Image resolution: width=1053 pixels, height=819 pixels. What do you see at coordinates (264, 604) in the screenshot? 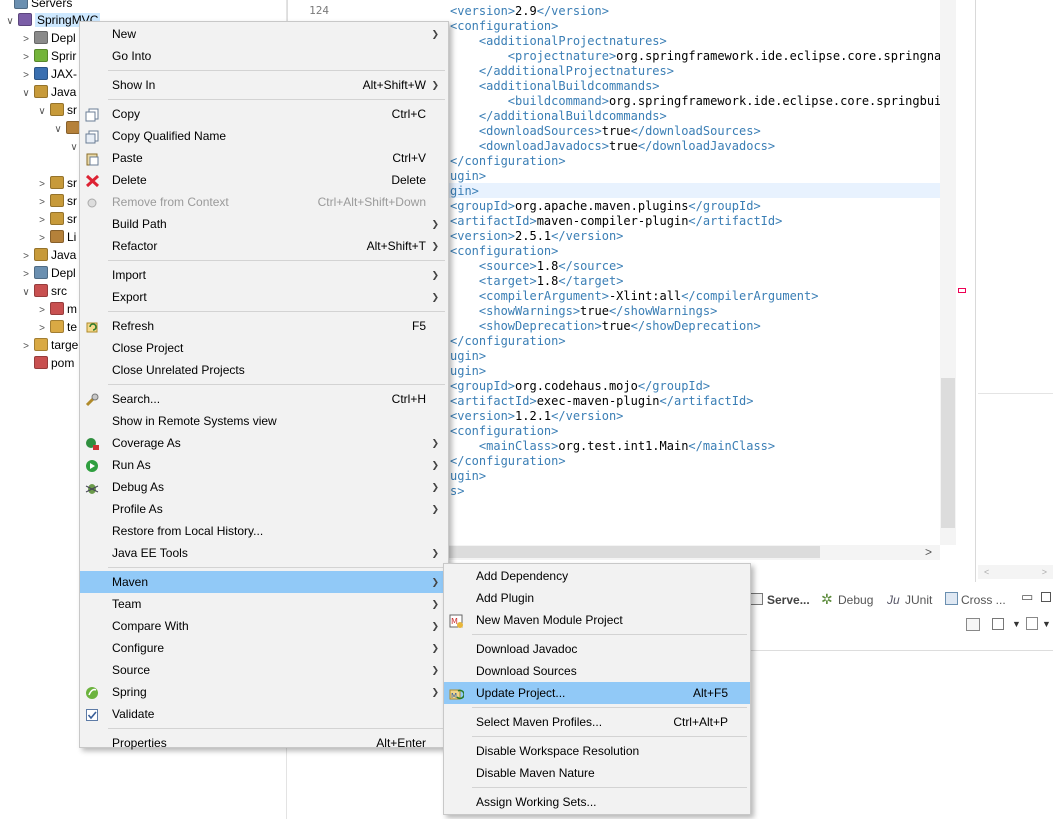
I see `menu-item-team: Team ❯` at bounding box center [264, 604].